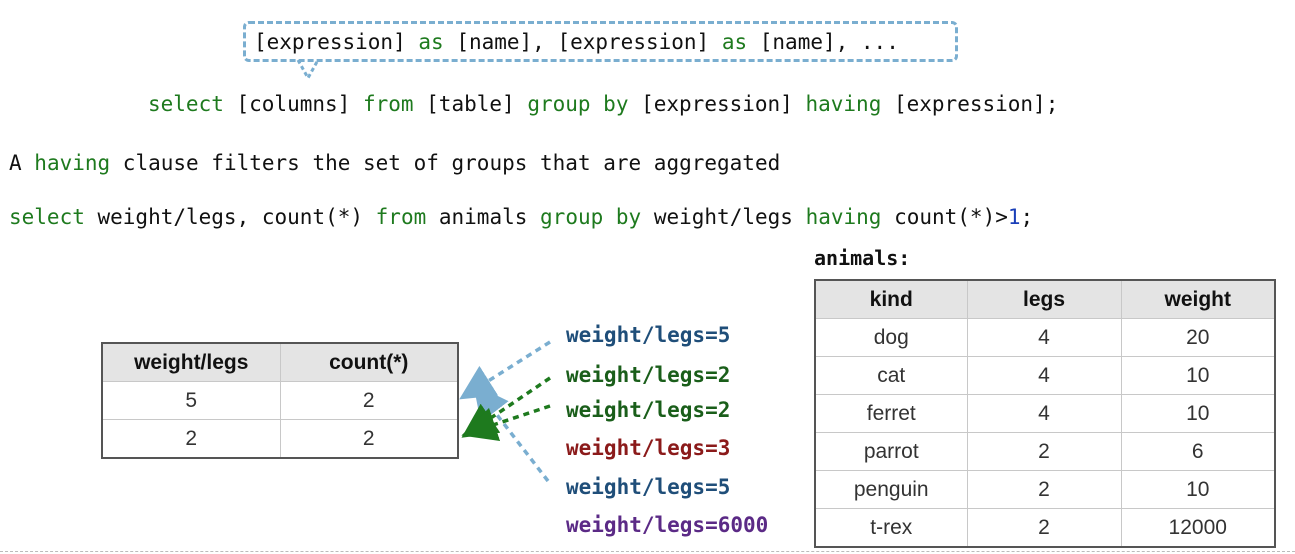 The height and width of the screenshot is (554, 1295). I want to click on bottom-divider, so click(647, 551).